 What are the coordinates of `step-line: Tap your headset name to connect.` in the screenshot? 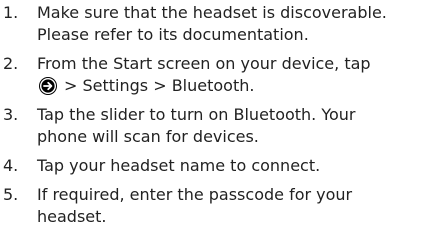 It's located at (179, 165).